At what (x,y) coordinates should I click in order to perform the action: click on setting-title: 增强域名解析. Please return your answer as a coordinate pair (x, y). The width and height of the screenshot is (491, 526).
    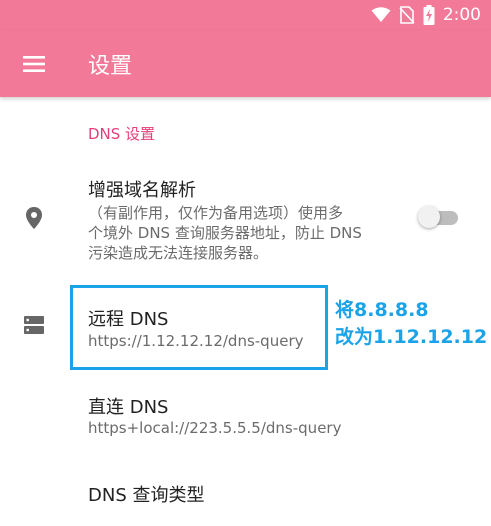
    Looking at the image, I should click on (142, 190).